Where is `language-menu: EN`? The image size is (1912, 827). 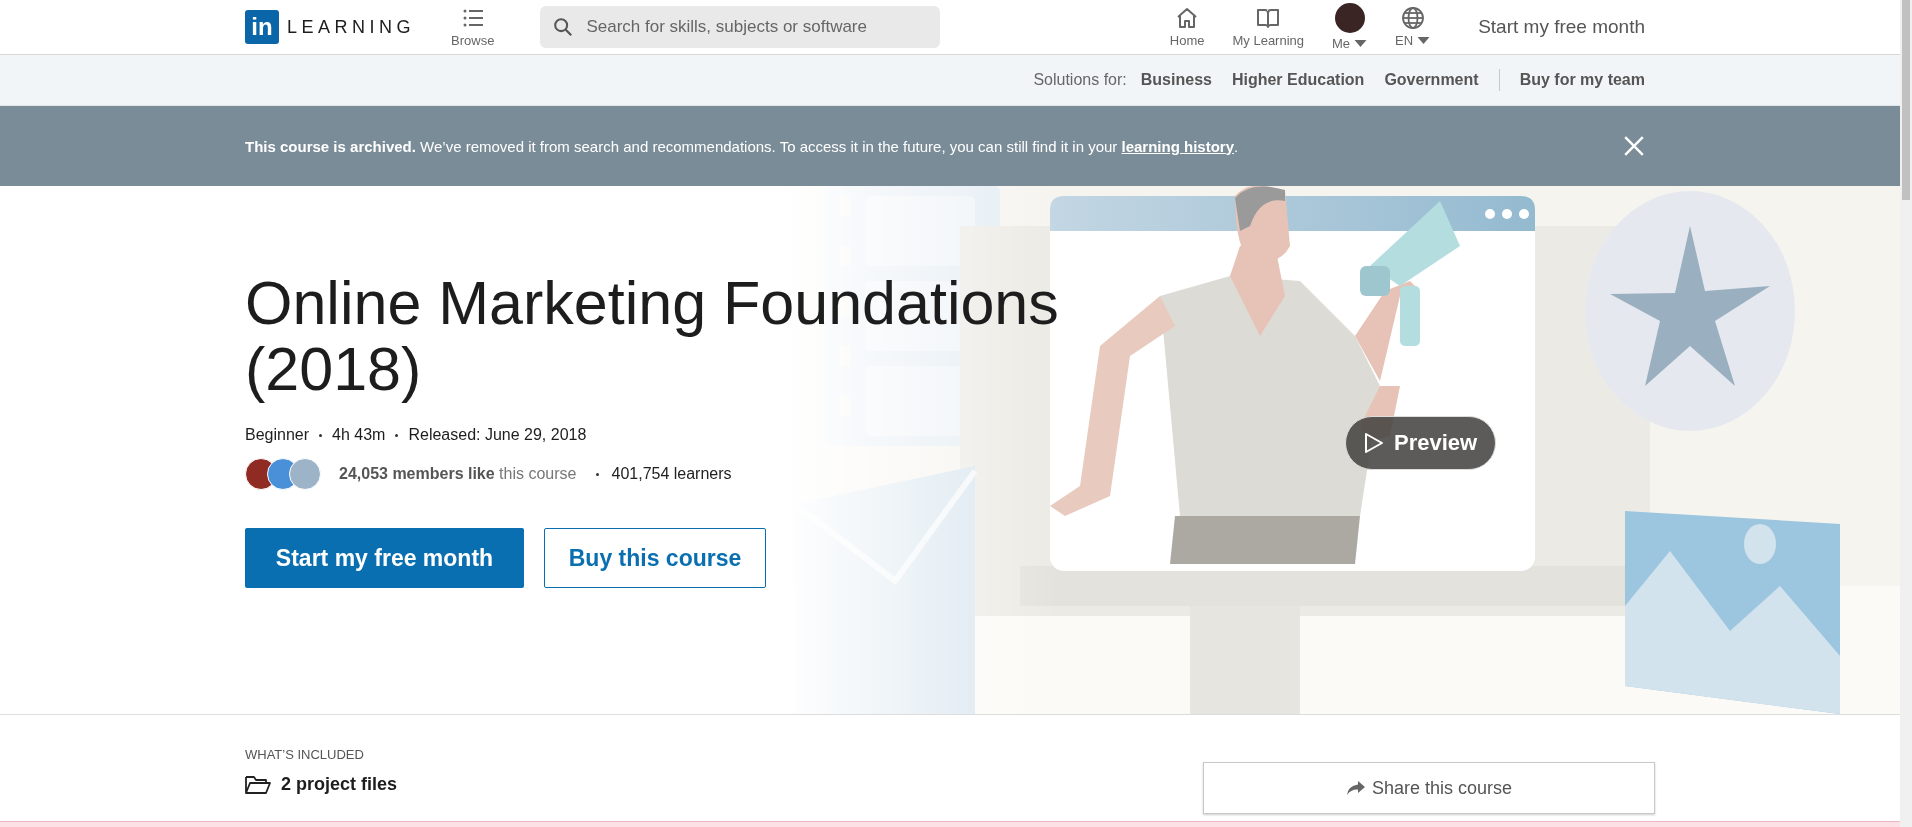
language-menu: EN is located at coordinates (1413, 27).